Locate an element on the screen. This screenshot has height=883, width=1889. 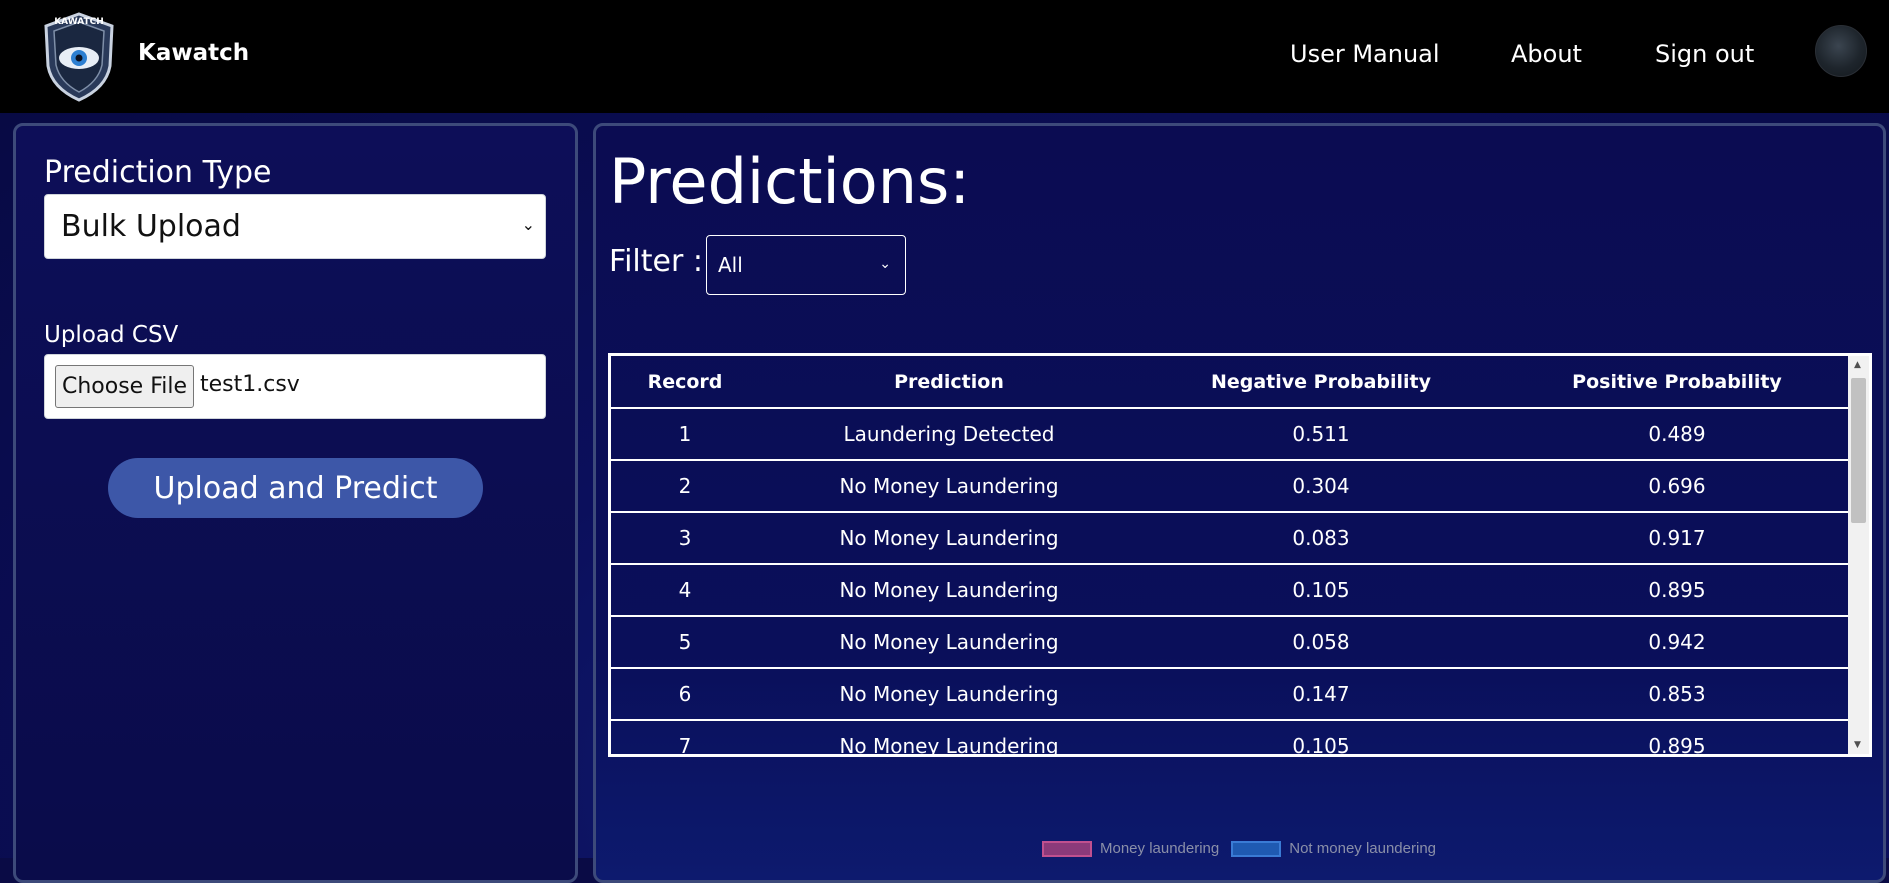
table-row: 1 Laundering Detected 0.511 0.489 is located at coordinates (1231, 434).